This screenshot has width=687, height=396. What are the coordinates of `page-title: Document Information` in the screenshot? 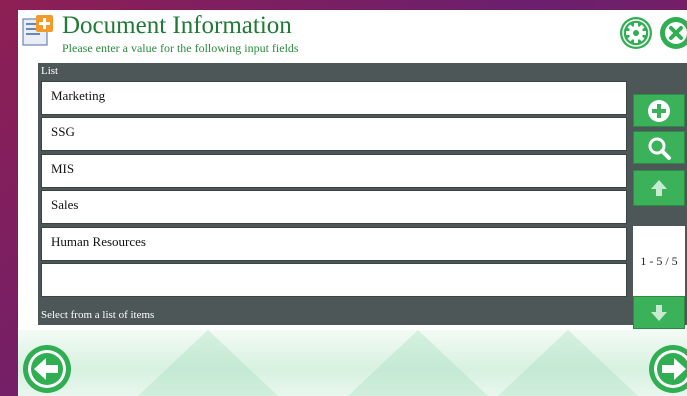 It's located at (177, 25).